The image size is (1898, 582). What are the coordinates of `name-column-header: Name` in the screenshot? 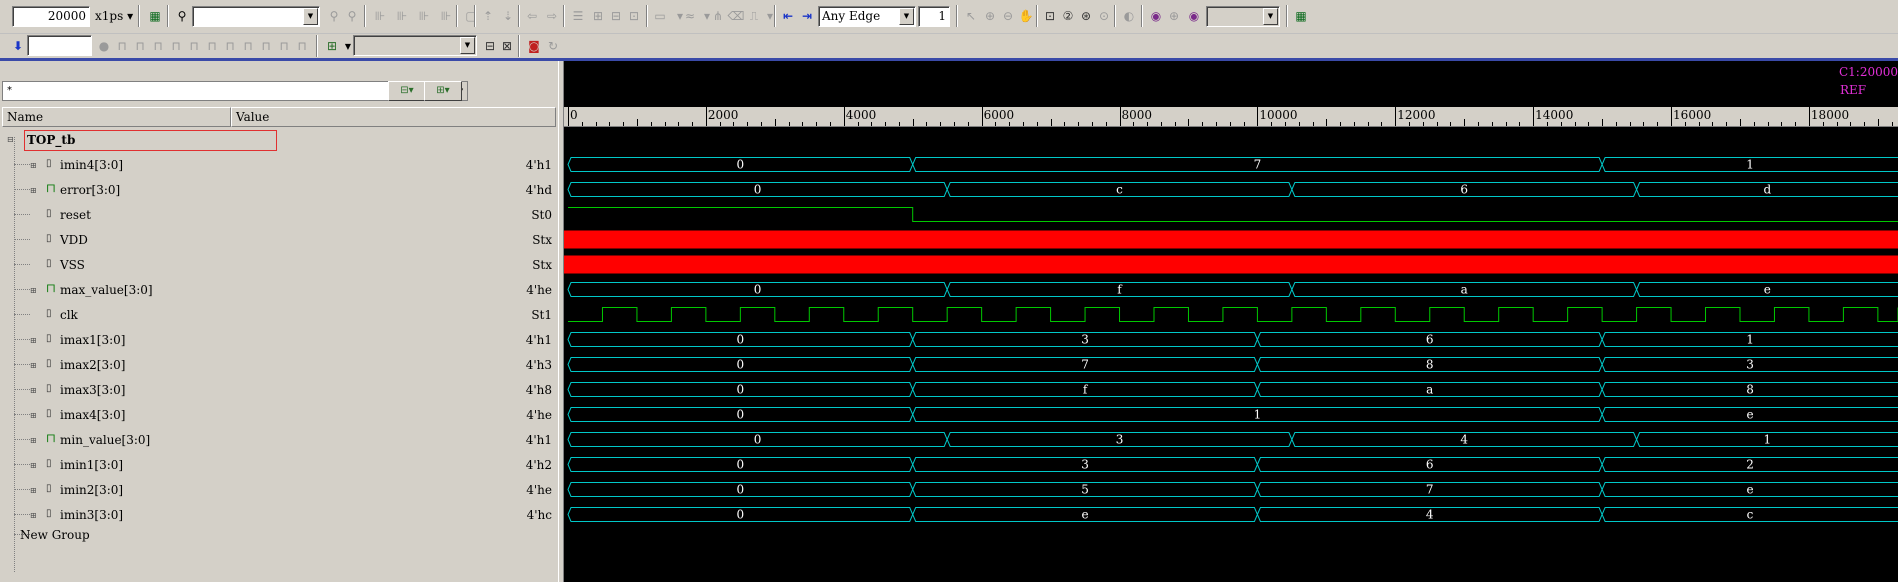 It's located at (116, 117).